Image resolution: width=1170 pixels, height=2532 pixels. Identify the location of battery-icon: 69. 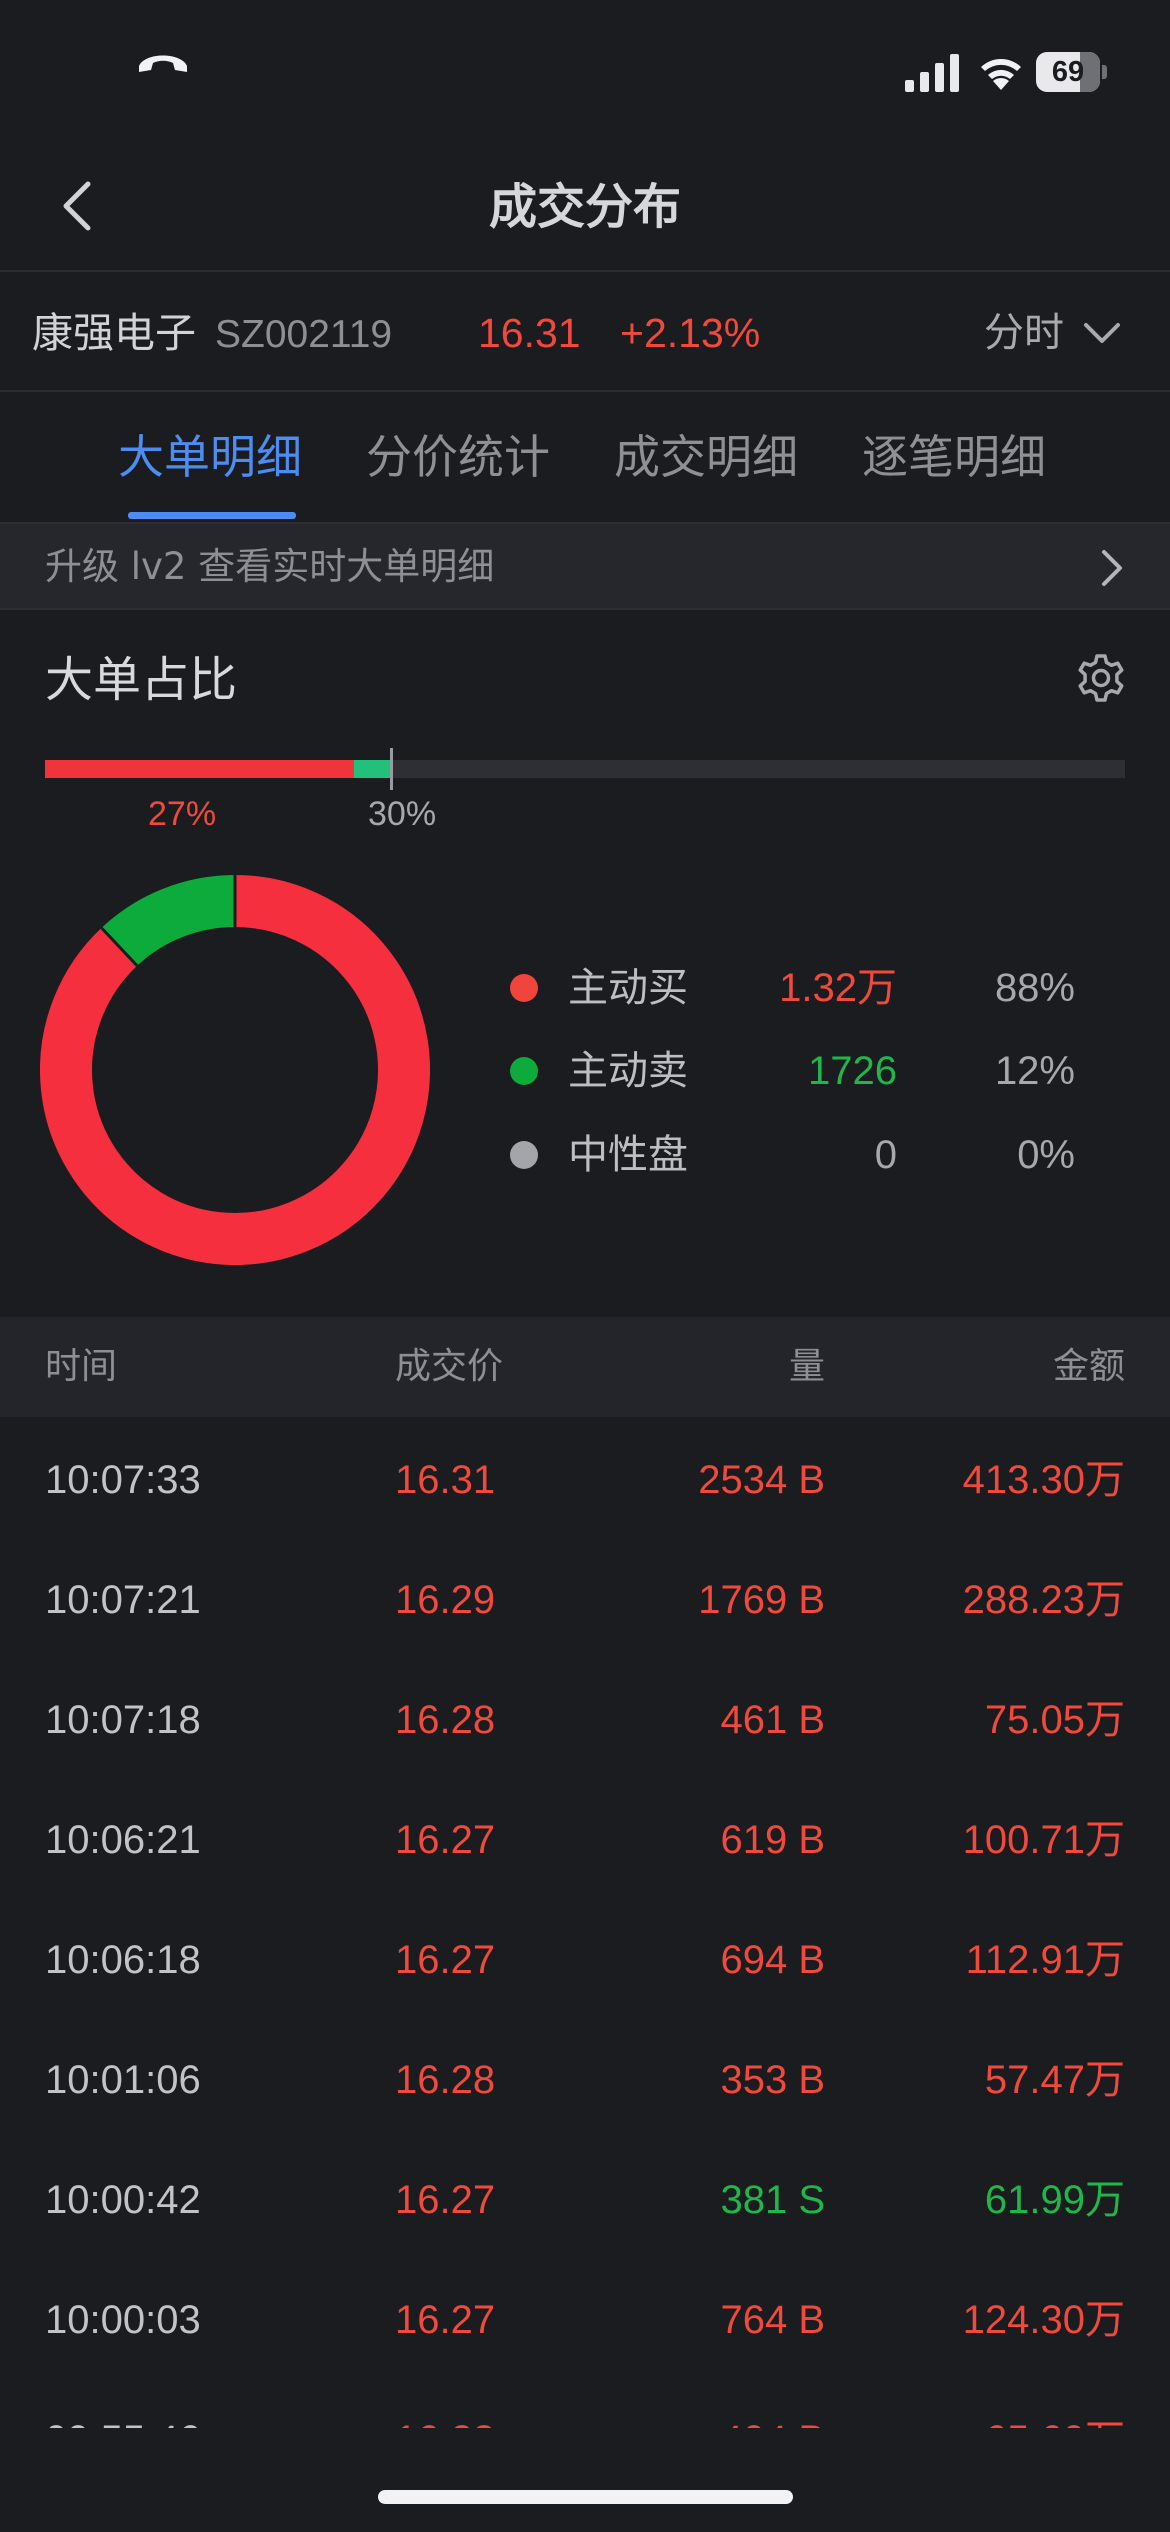
(1072, 72).